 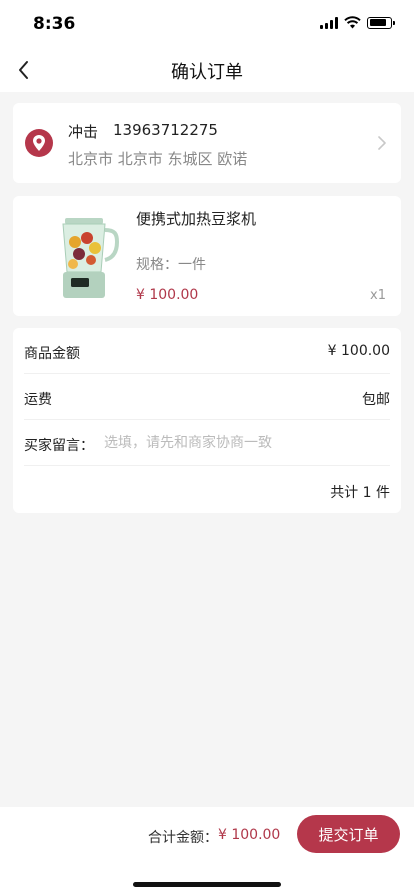 I want to click on buyer-note-row: 买家留言：, so click(x=207, y=443).